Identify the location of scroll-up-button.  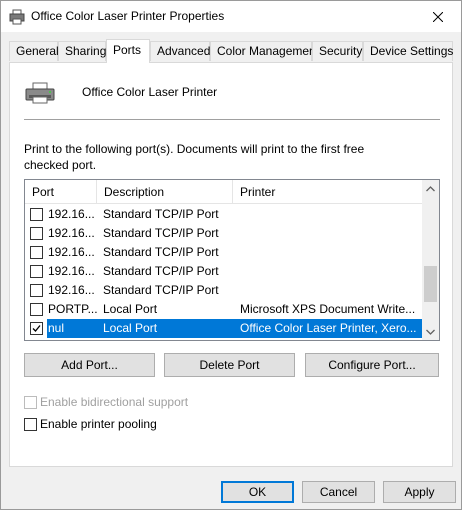
(430, 188).